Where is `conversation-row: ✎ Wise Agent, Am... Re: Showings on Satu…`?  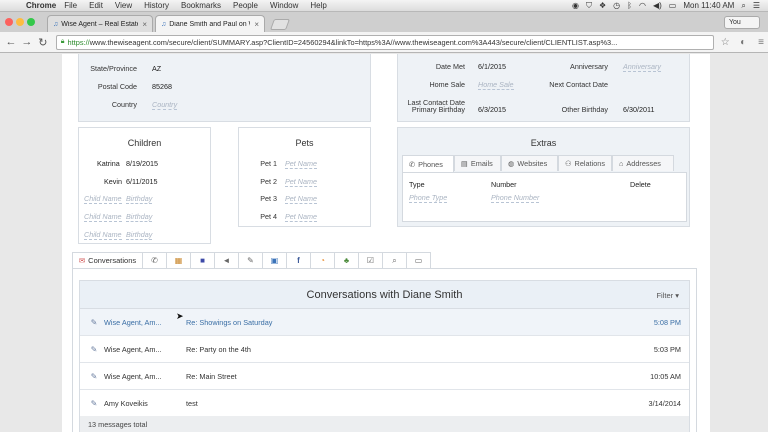
conversation-row: ✎ Wise Agent, Am... Re: Showings on Satu… is located at coordinates (384, 322).